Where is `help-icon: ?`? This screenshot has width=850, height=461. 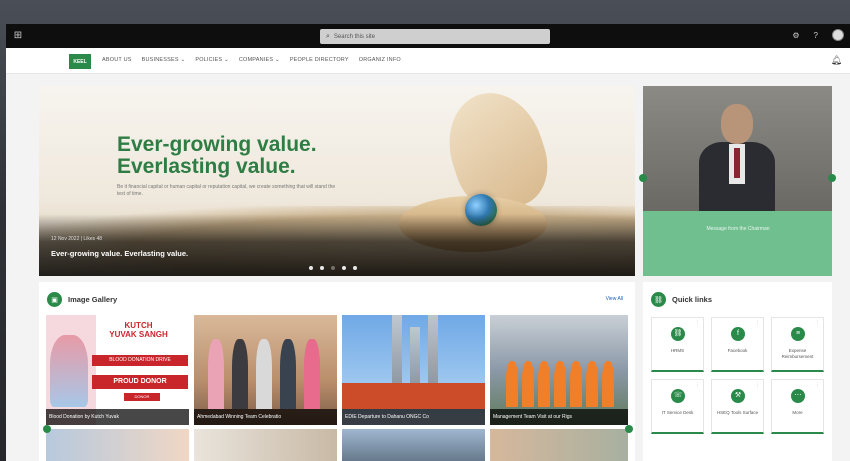 help-icon: ? is located at coordinates (816, 35).